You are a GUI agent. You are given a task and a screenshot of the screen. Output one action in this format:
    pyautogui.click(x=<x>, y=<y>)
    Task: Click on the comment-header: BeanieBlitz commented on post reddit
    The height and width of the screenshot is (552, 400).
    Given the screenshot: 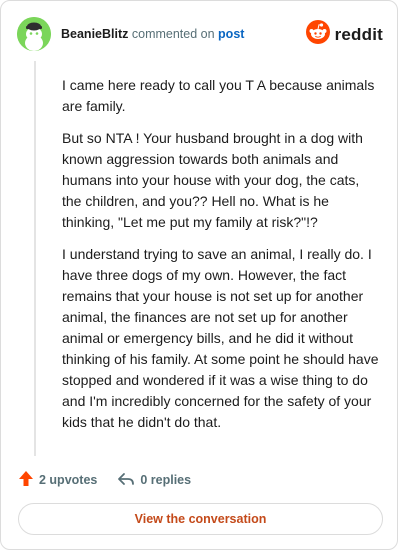 What is the action you would take?
    pyautogui.click(x=200, y=34)
    